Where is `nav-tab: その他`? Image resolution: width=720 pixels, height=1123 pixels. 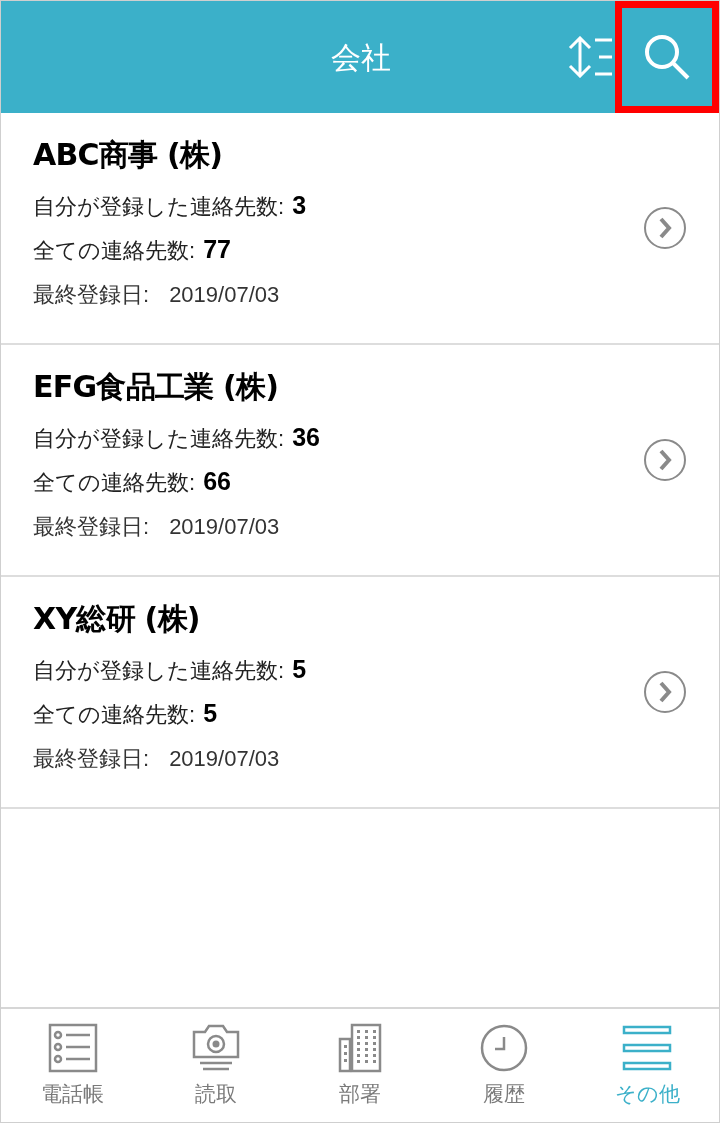 nav-tab: その他 is located at coordinates (647, 1065).